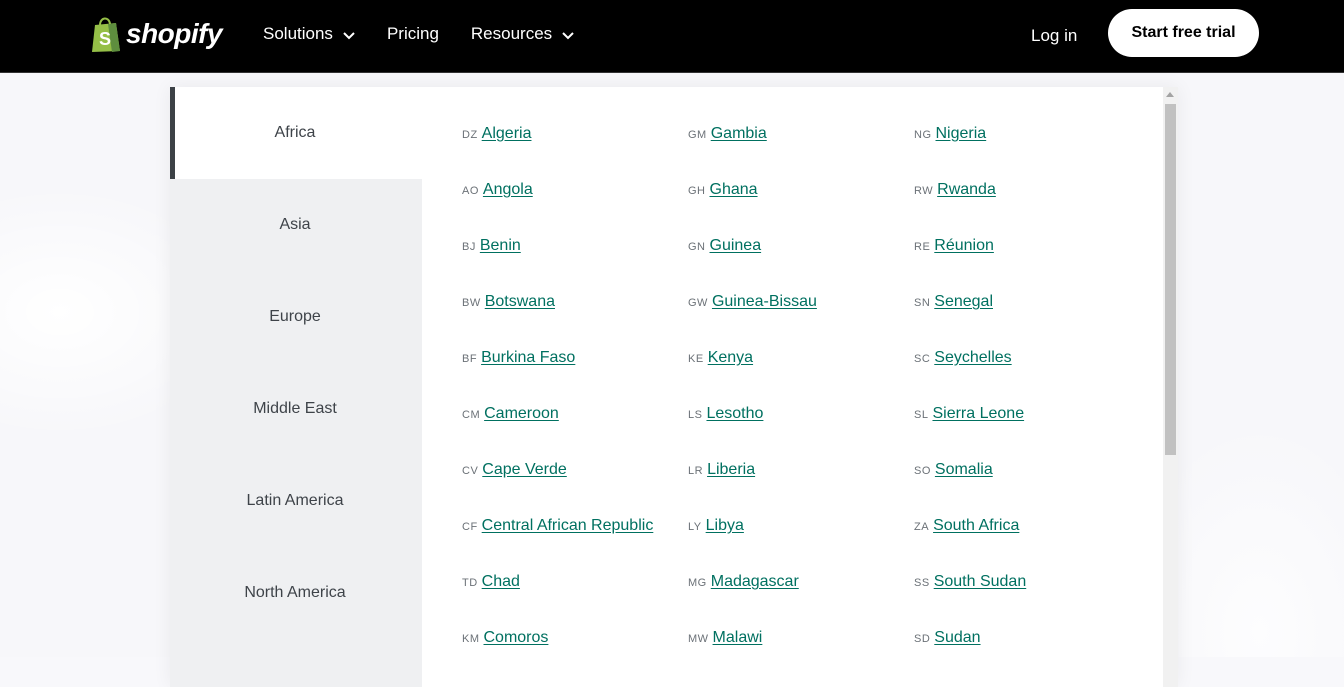  I want to click on country-item: RW Rwanda, so click(1027, 209).